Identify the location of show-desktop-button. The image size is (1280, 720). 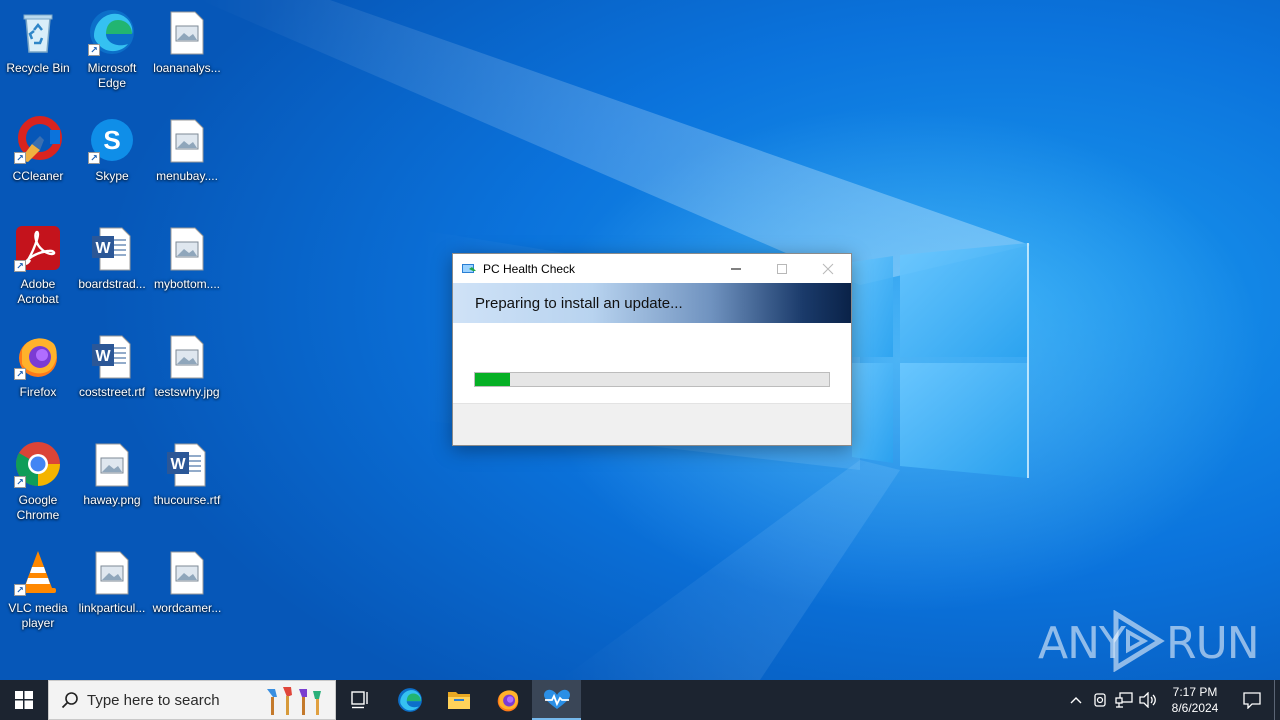
(1277, 700).